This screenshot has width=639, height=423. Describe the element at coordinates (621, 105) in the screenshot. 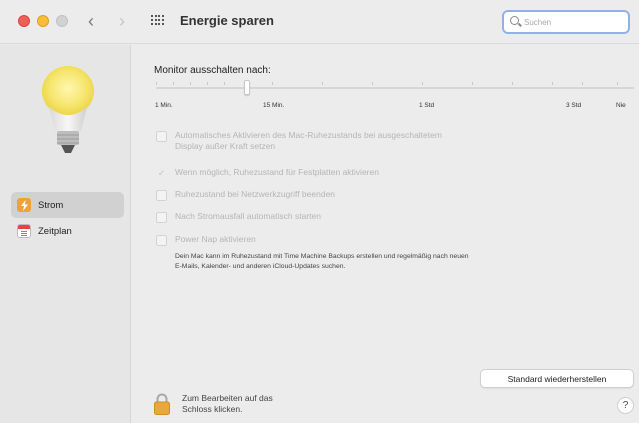

I see `slider-tick-label: Nie` at that location.